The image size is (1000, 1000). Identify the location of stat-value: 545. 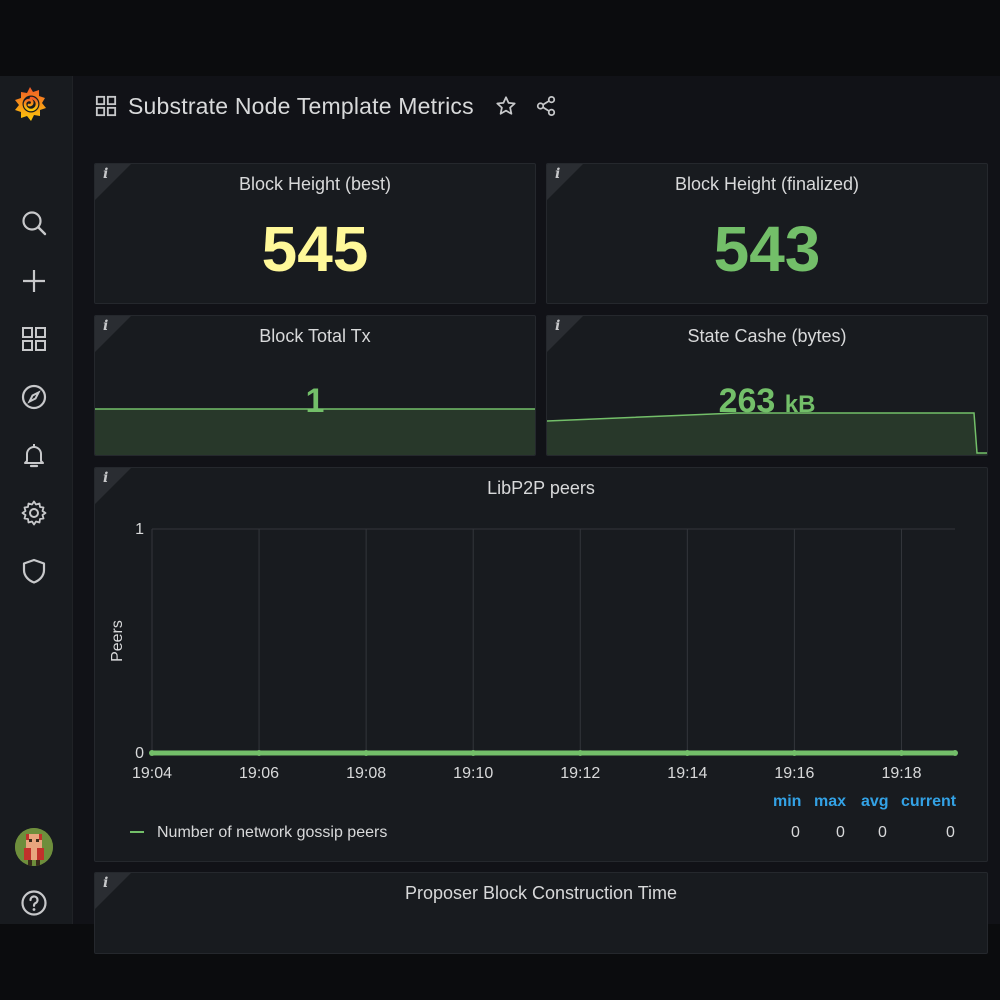
(315, 249).